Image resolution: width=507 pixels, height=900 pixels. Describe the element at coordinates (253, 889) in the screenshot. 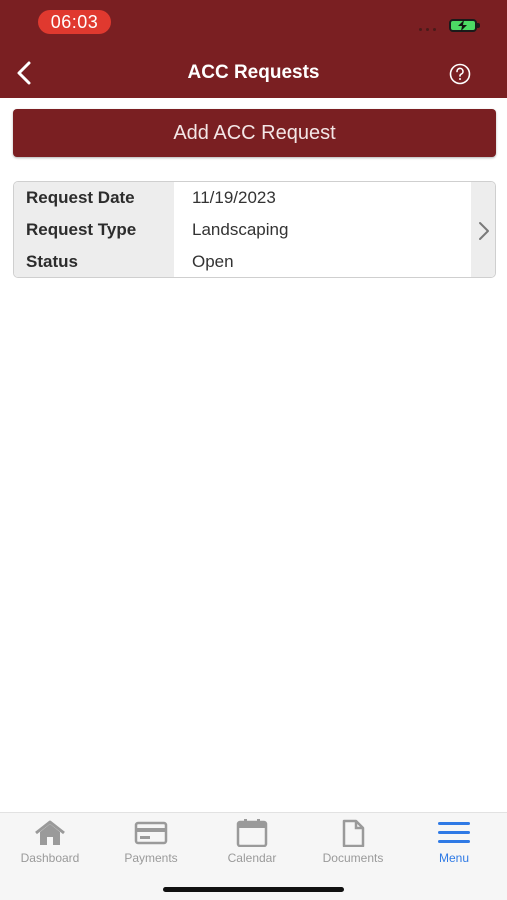

I see `home-indicator` at that location.